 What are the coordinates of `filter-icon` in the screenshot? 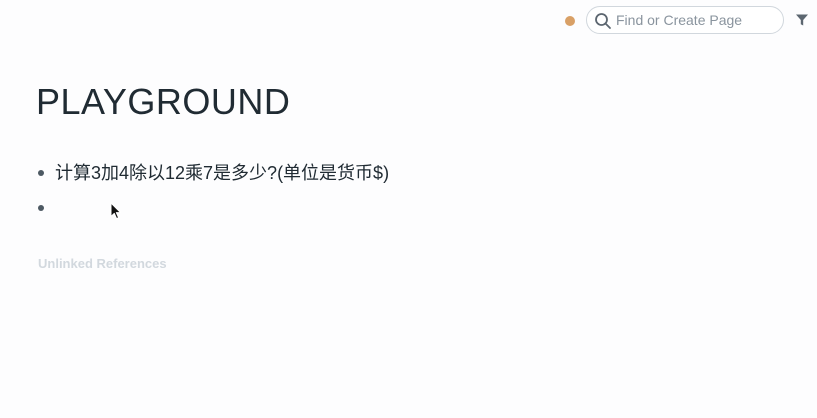 It's located at (802, 20).